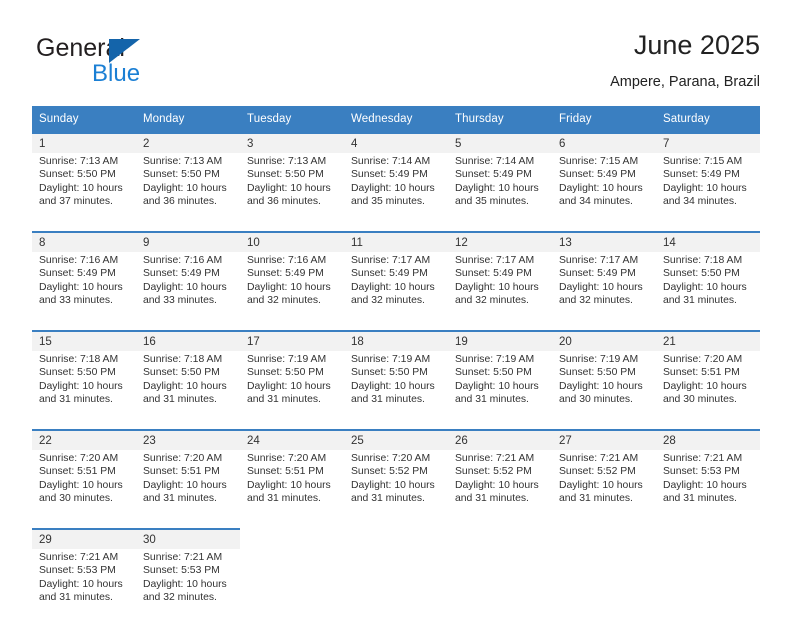  I want to click on day-number: 23, so click(188, 439).